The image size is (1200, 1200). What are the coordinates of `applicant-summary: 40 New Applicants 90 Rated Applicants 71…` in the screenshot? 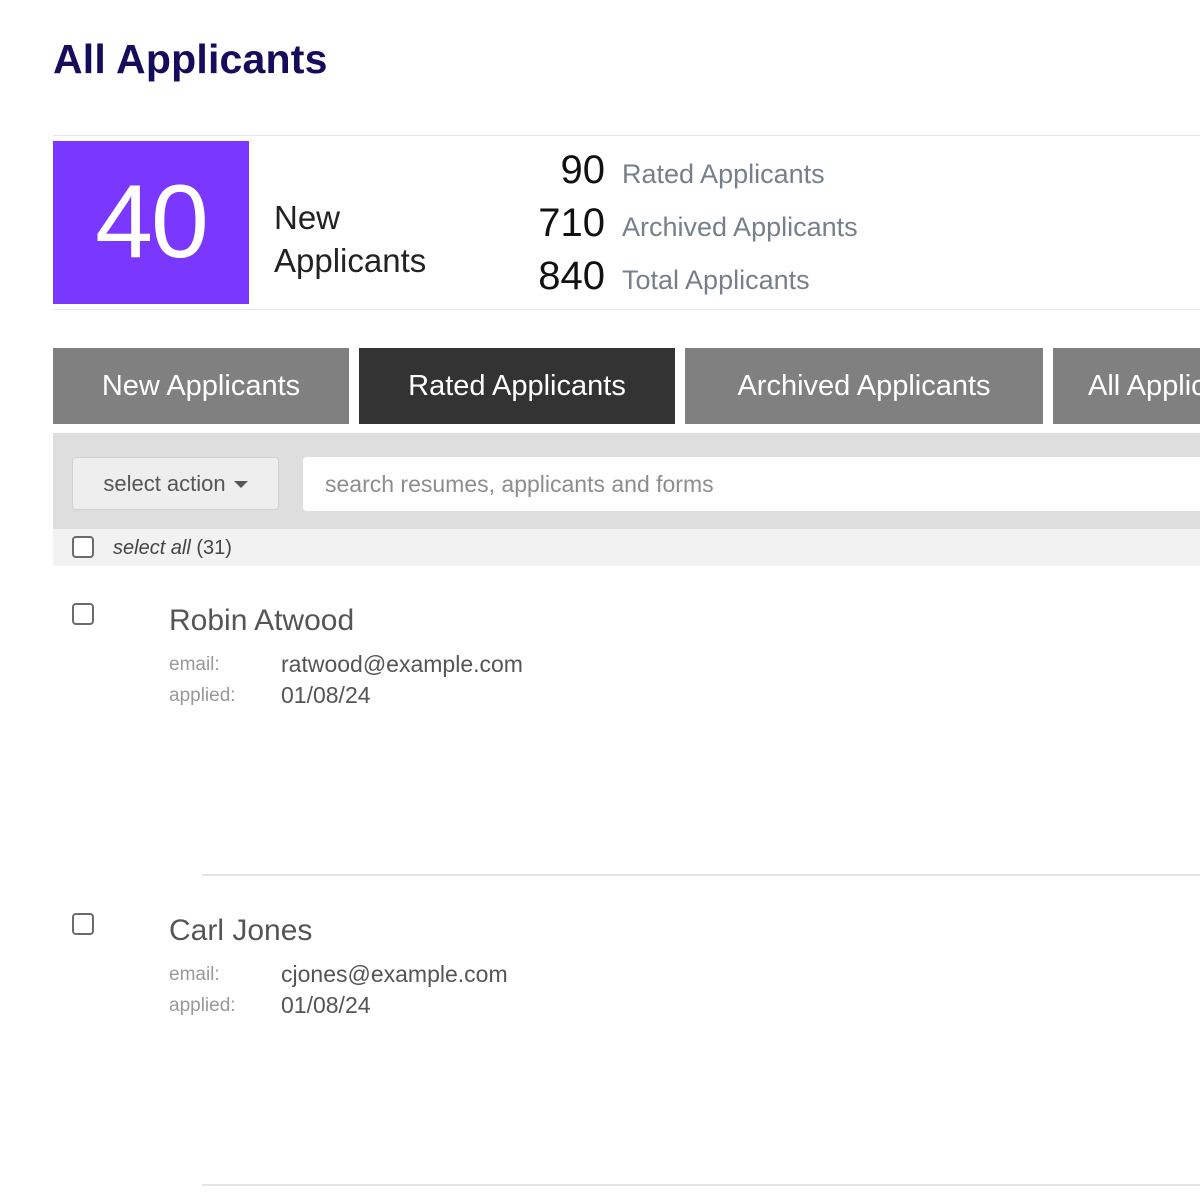 It's located at (626, 222).